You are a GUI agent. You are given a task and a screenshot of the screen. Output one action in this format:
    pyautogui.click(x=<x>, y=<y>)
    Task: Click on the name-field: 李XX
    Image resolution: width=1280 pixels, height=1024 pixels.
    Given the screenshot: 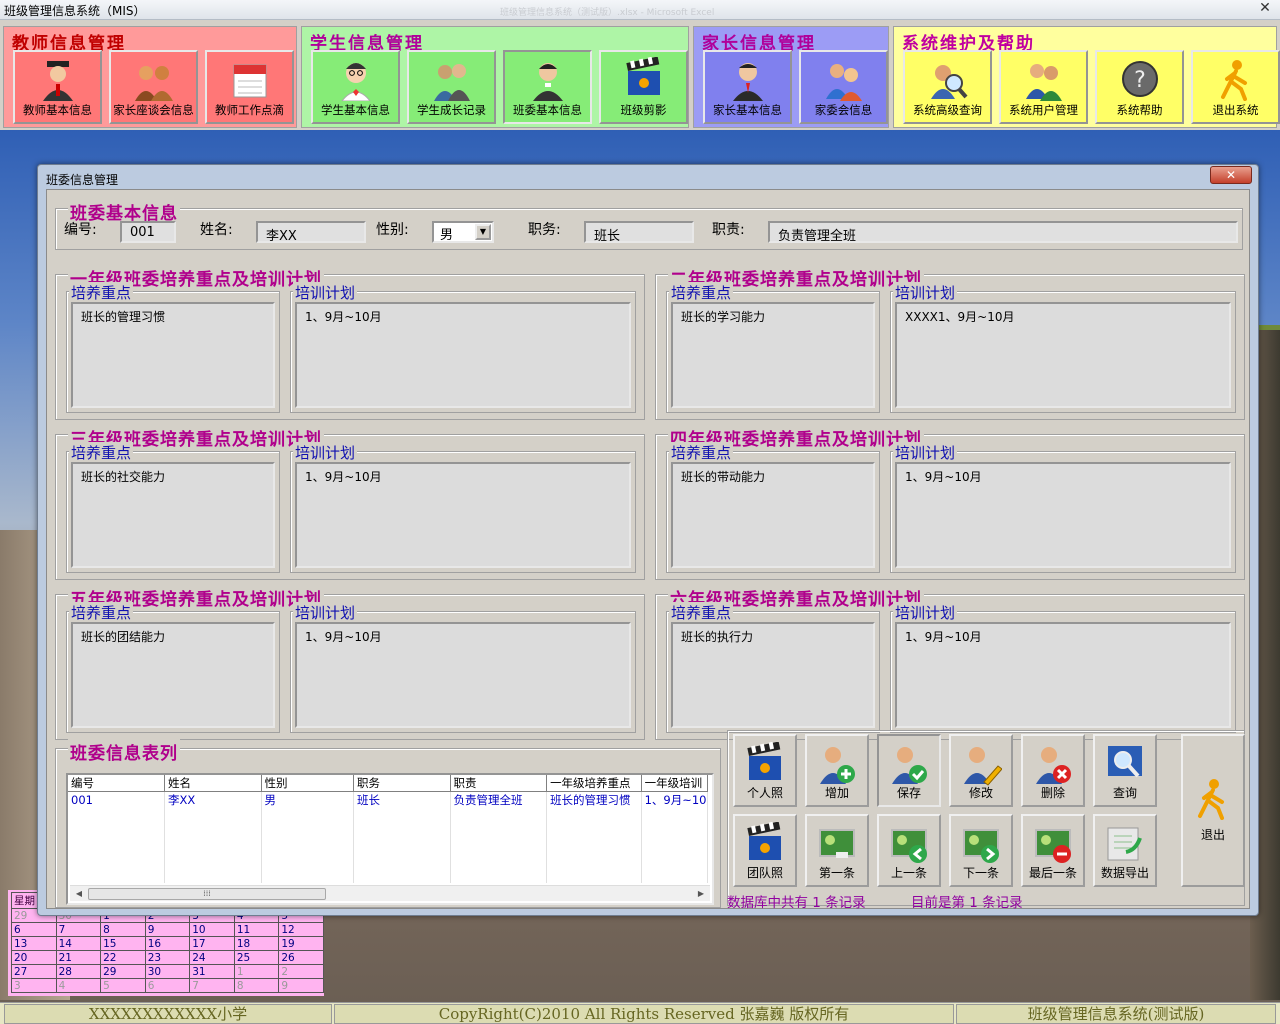 What is the action you would take?
    pyautogui.click(x=311, y=232)
    